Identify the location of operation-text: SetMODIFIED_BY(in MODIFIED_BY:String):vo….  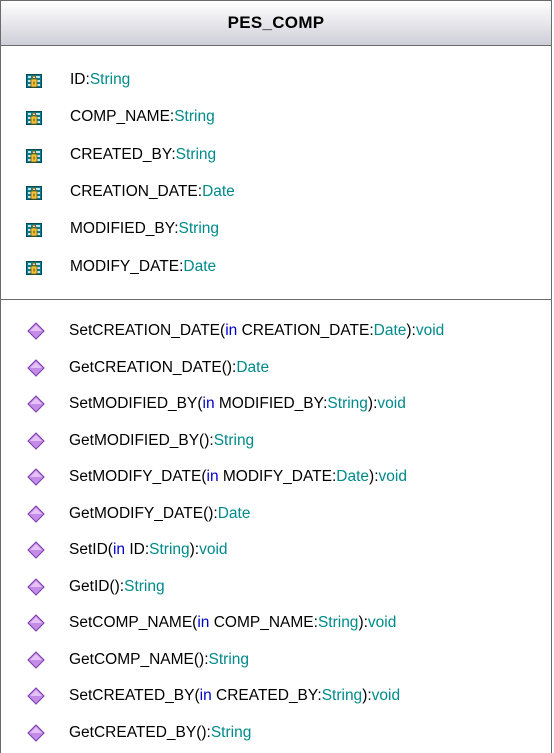
(237, 404).